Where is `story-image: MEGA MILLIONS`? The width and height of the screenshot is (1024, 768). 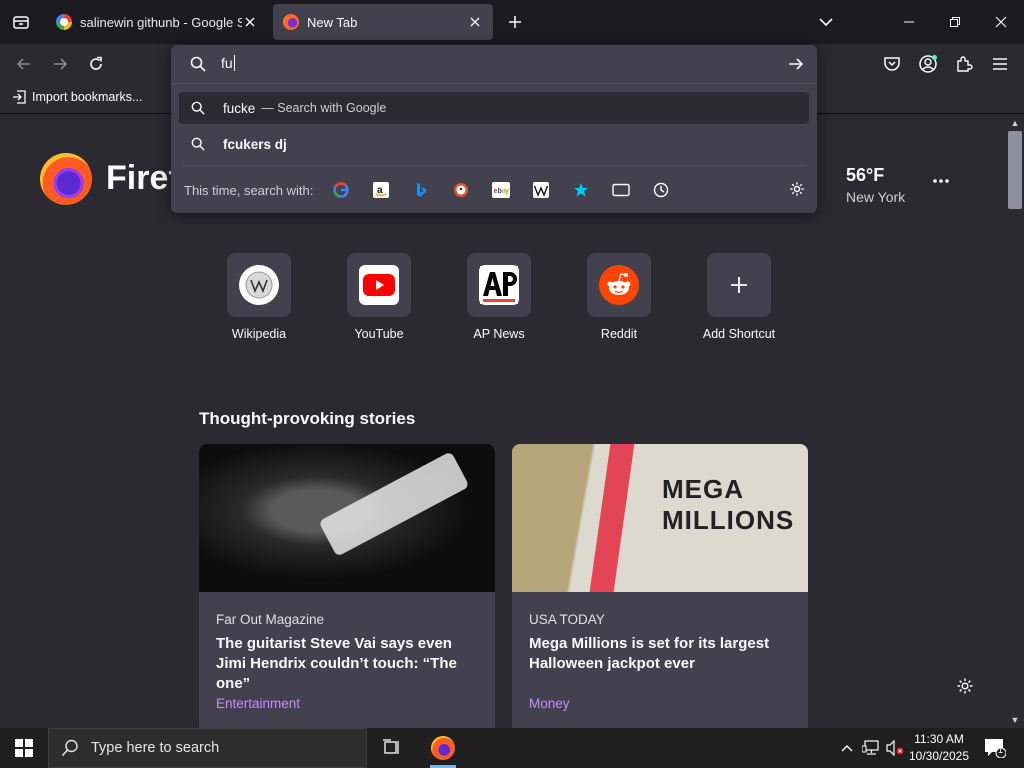
story-image: MEGA MILLIONS is located at coordinates (660, 518).